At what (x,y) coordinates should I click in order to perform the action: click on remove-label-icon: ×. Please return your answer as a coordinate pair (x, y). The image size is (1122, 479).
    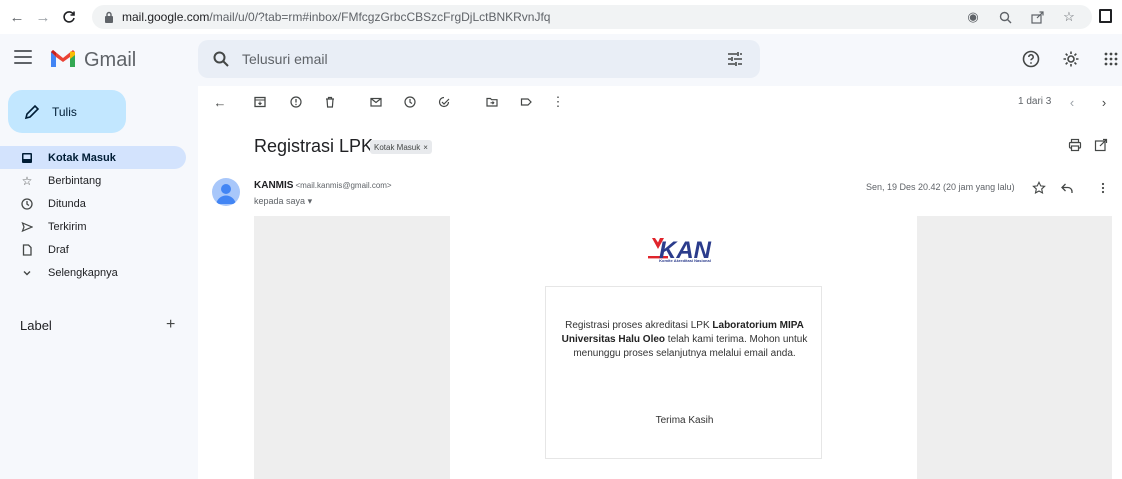
    Looking at the image, I should click on (425, 147).